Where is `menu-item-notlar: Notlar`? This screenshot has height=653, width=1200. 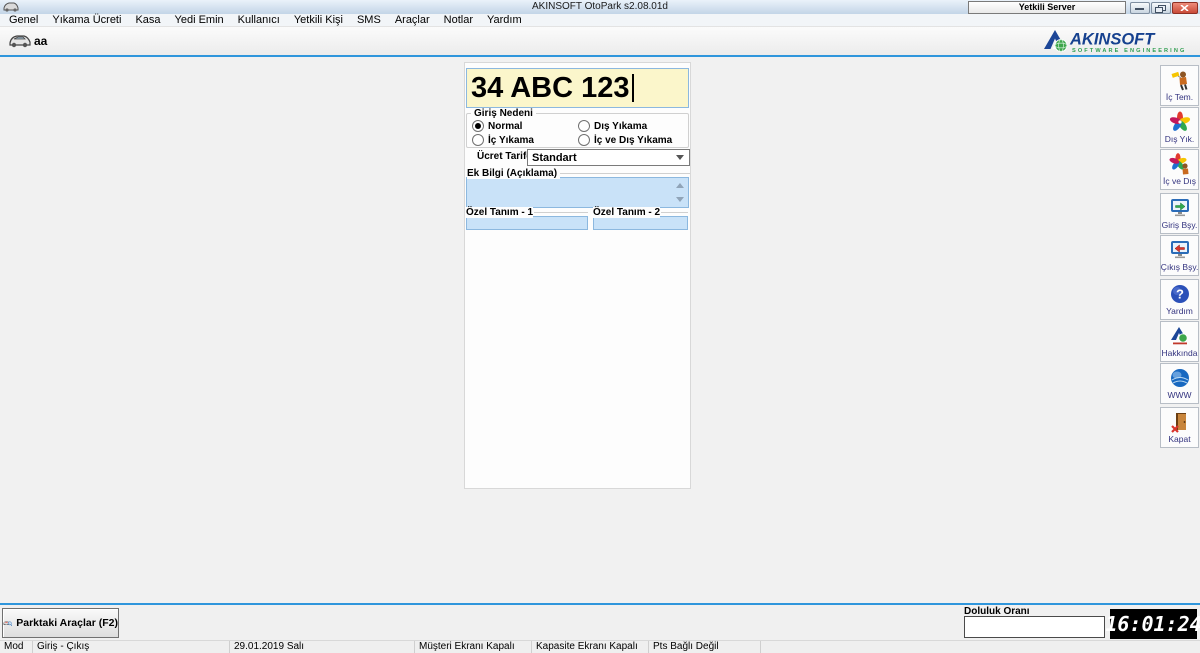 menu-item-notlar: Notlar is located at coordinates (458, 20).